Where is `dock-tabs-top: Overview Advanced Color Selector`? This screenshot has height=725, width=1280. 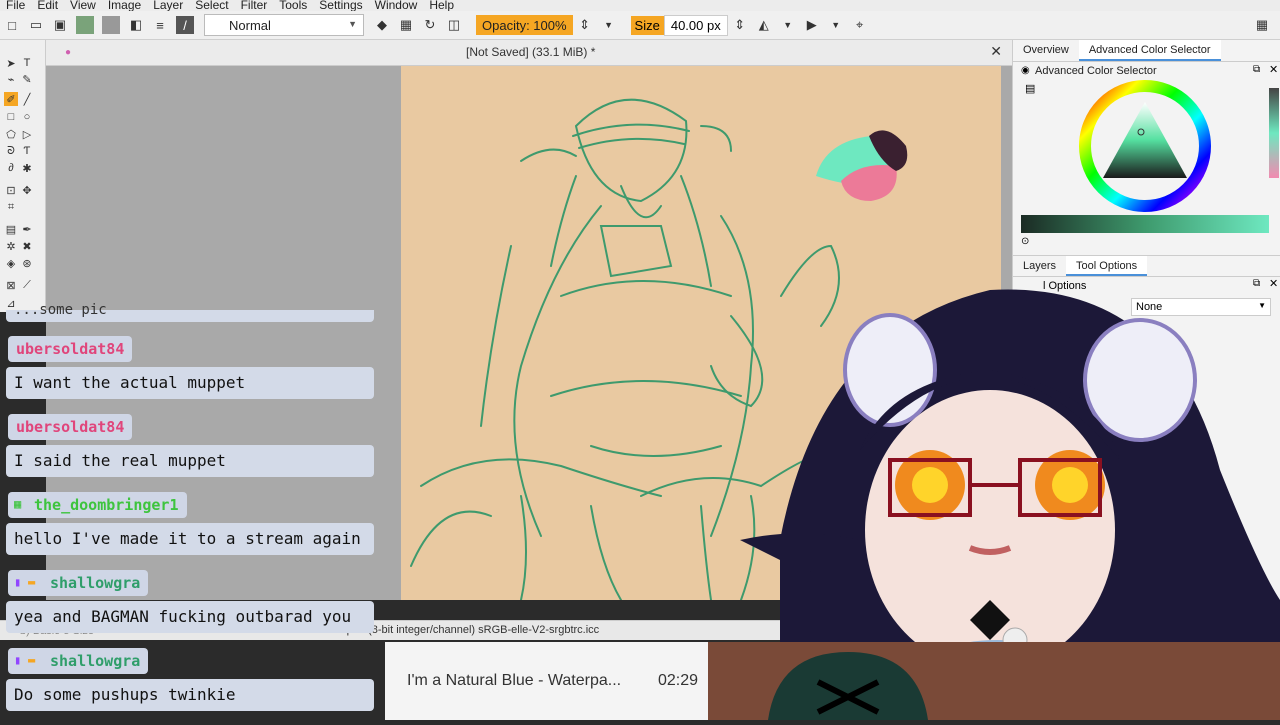
dock-tabs-top: Overview Advanced Color Selector is located at coordinates (1146, 51).